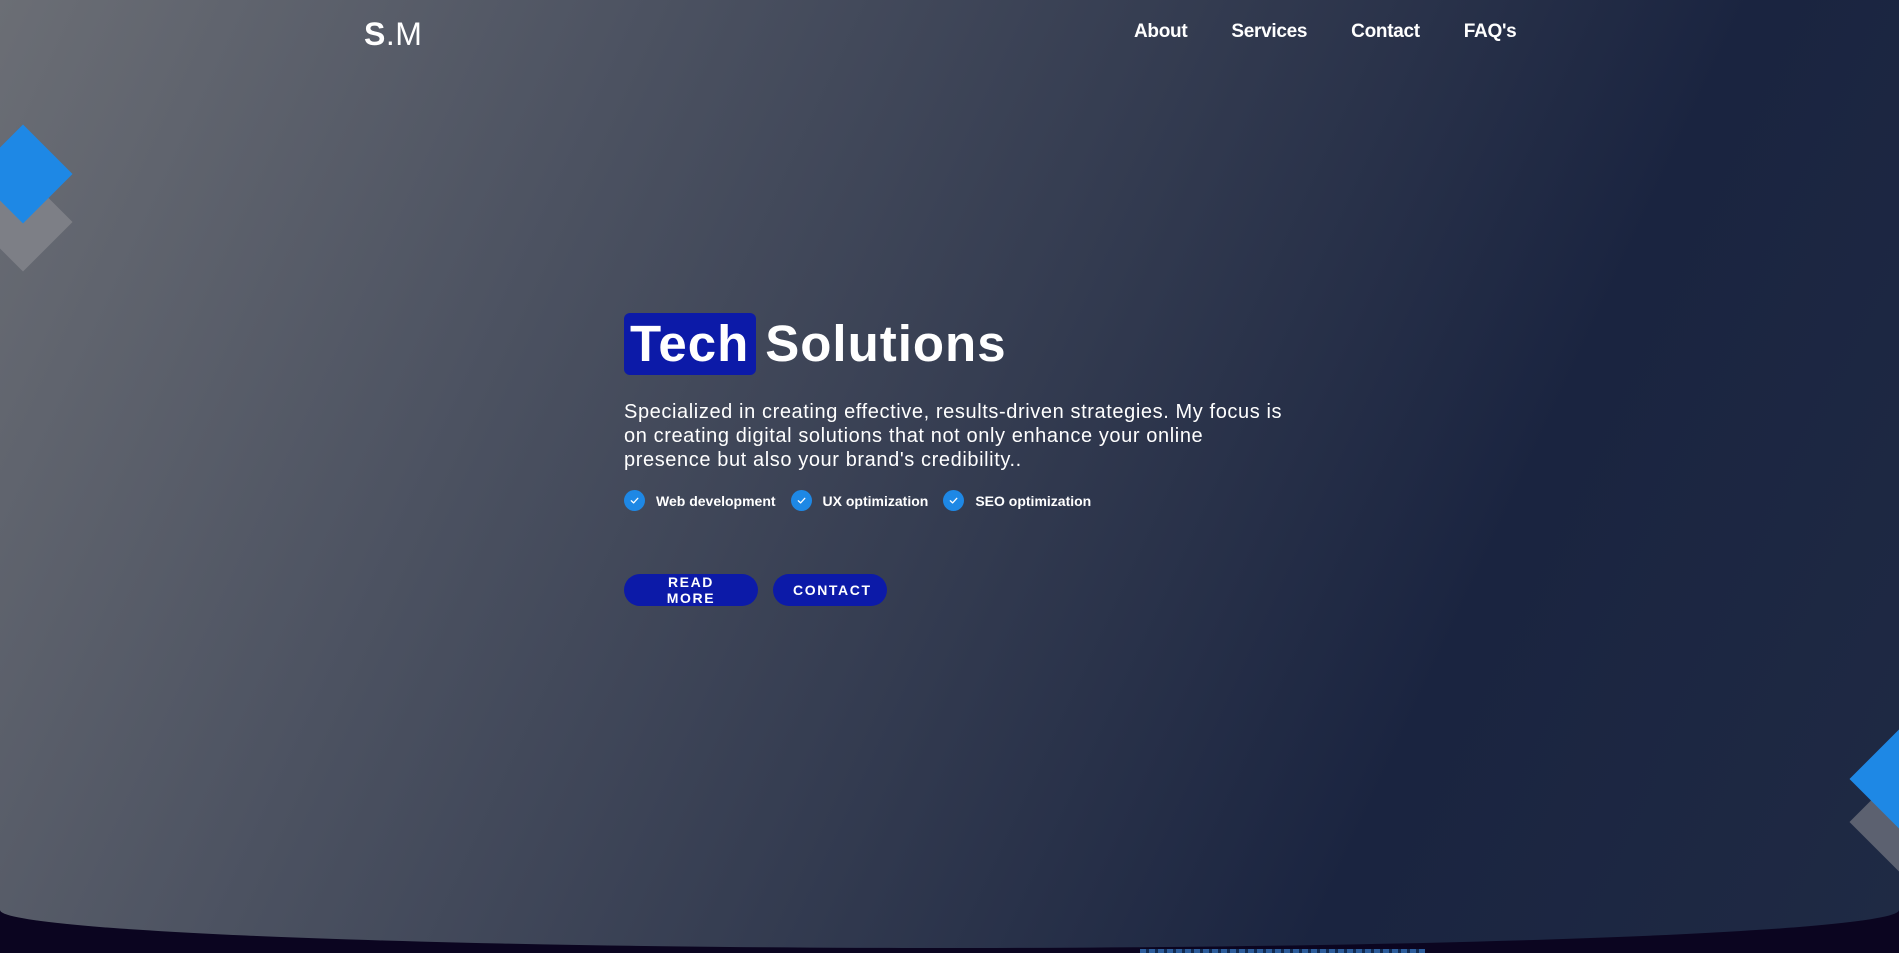 This screenshot has width=1899, height=953. I want to click on feature-item-ux-optimization: UX optimization, so click(859, 500).